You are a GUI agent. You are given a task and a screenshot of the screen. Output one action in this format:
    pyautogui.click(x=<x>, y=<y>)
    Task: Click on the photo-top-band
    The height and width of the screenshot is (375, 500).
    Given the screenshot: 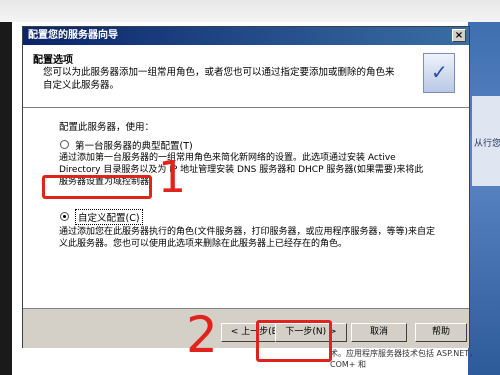 What is the action you would take?
    pyautogui.click(x=250, y=11)
    